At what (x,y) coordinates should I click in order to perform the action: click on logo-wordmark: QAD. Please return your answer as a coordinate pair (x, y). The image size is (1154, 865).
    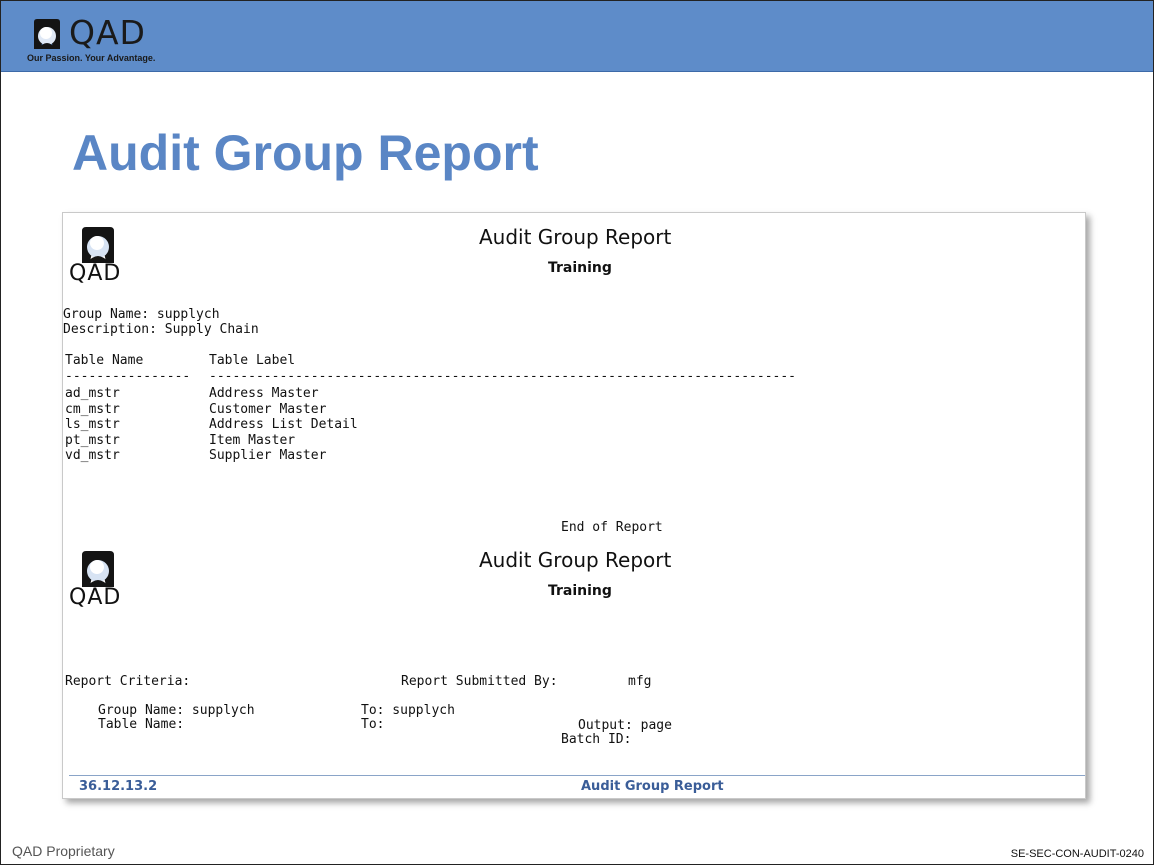
    Looking at the image, I should click on (107, 32).